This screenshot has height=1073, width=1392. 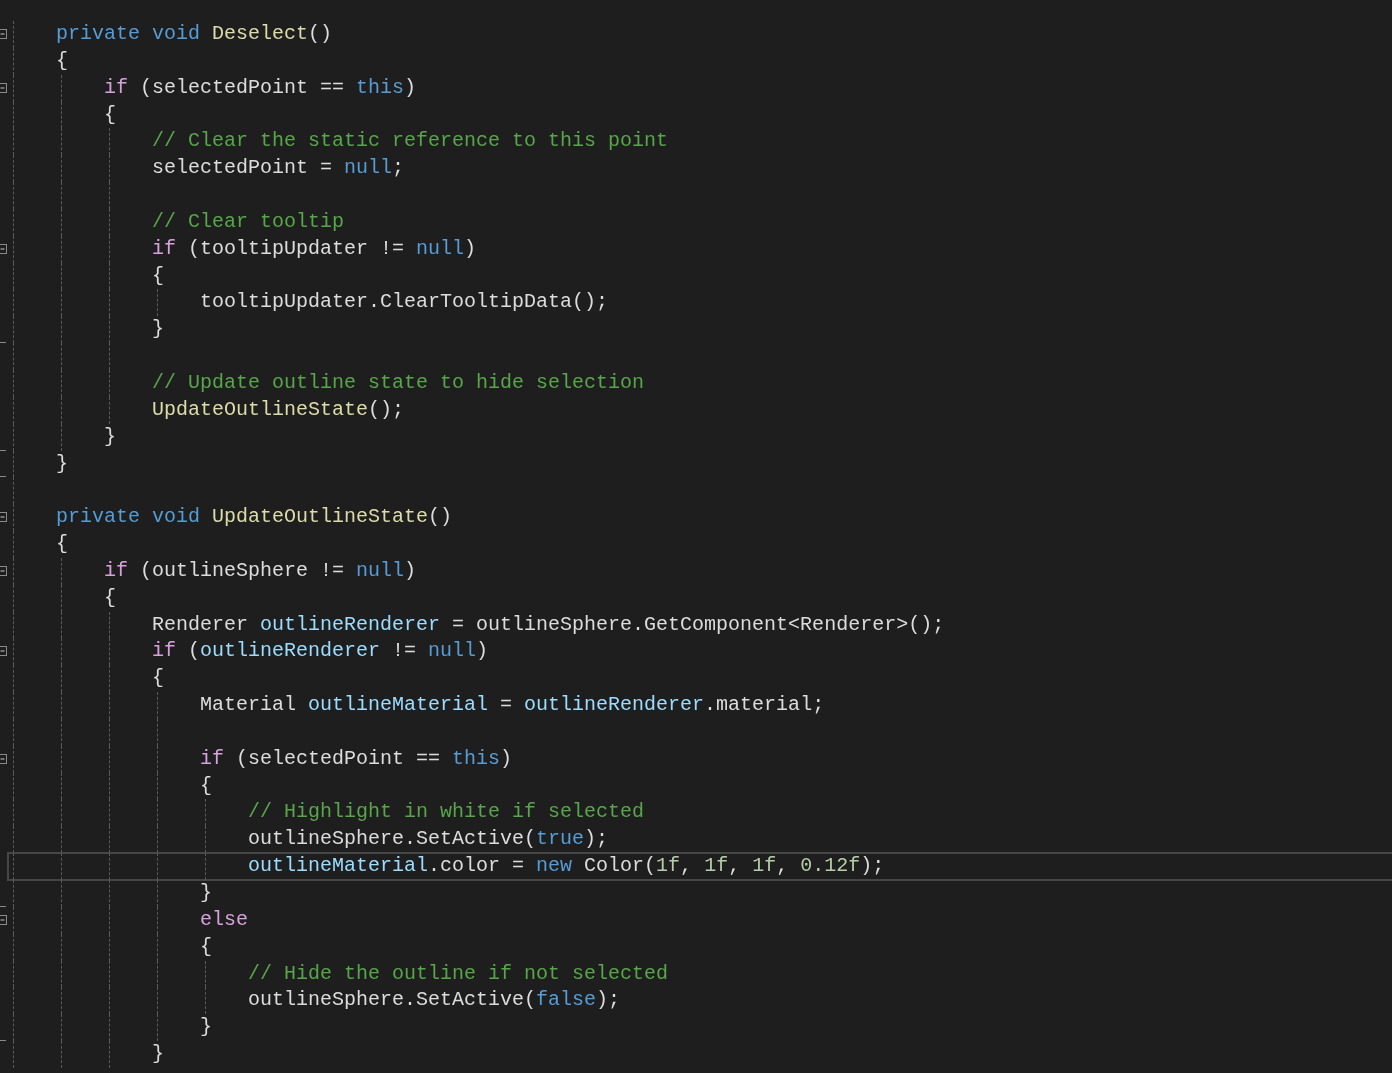 I want to click on code-comment: // Clear the static reference to this point, so click(x=410, y=141).